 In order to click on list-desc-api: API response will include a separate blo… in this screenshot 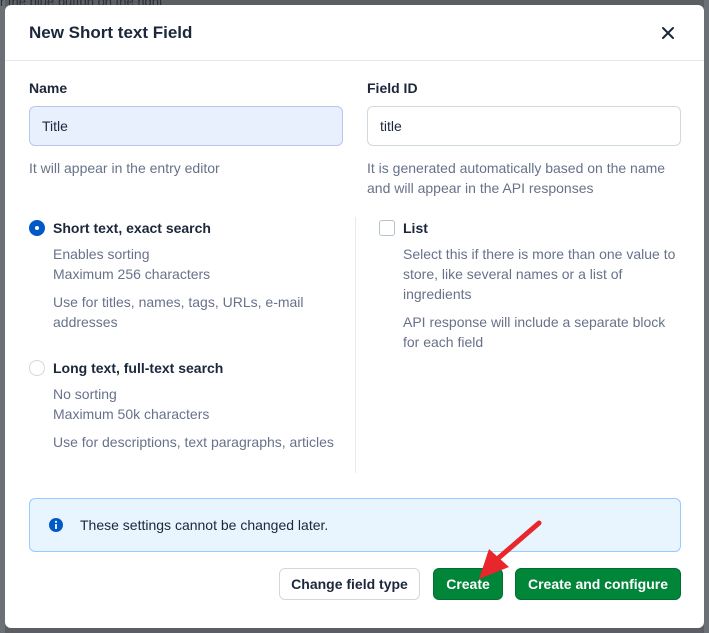, I will do `click(534, 332)`.